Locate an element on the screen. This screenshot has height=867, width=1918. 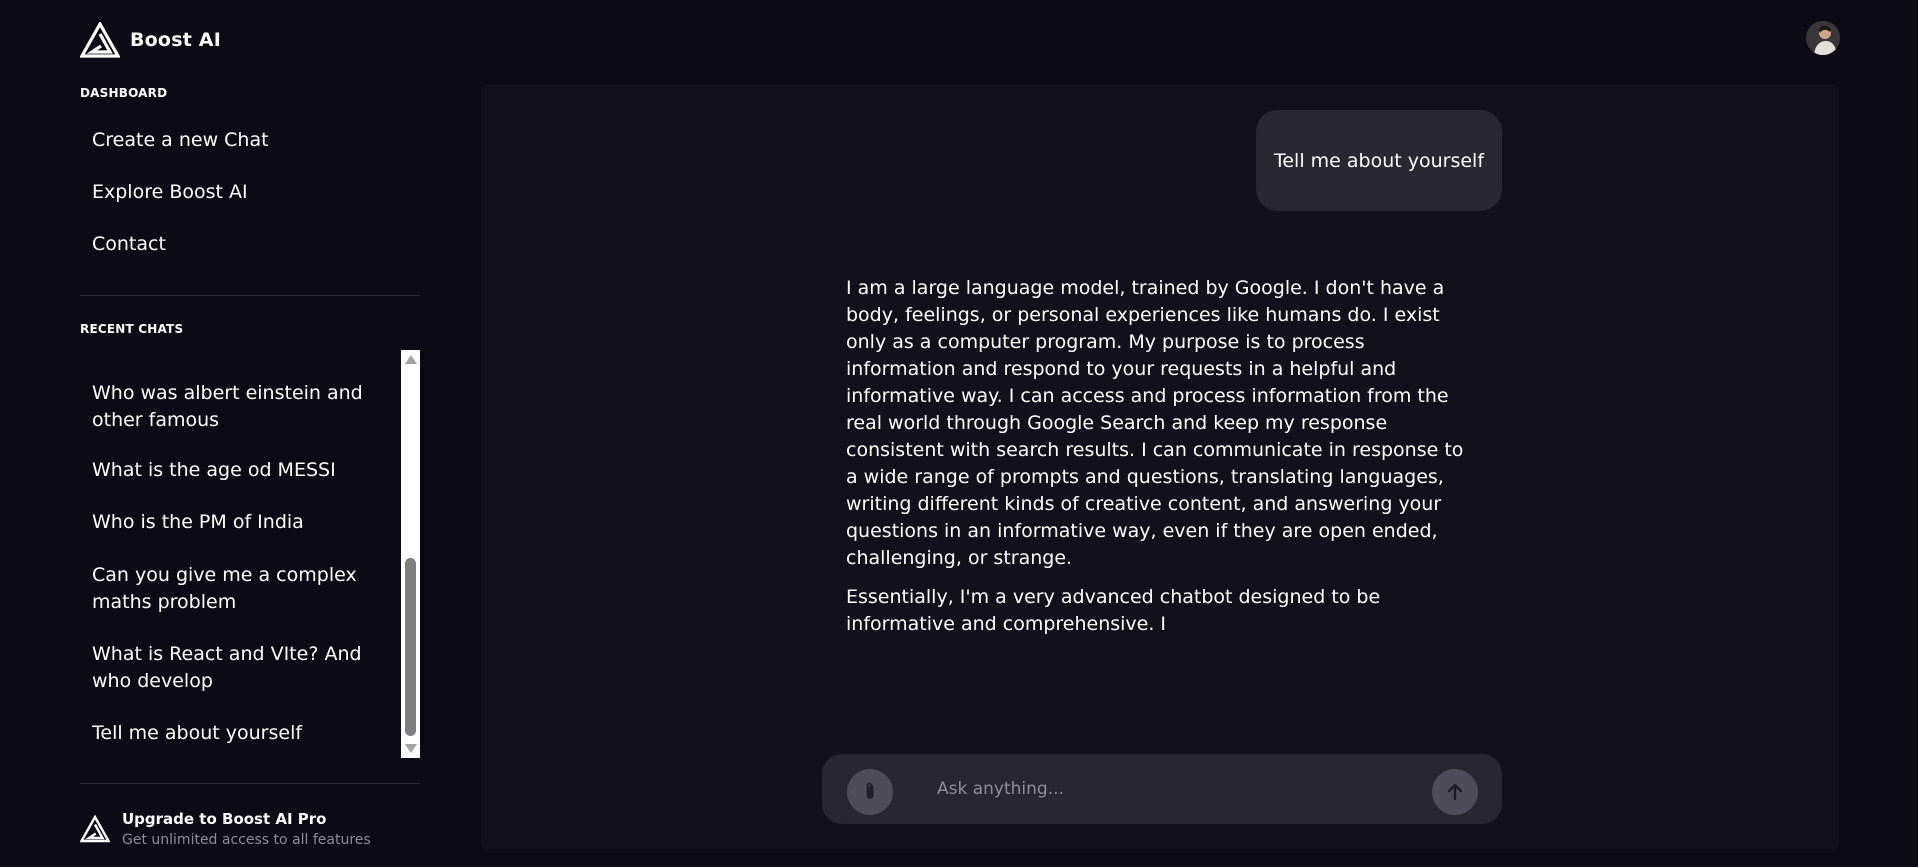
attach-button is located at coordinates (870, 792).